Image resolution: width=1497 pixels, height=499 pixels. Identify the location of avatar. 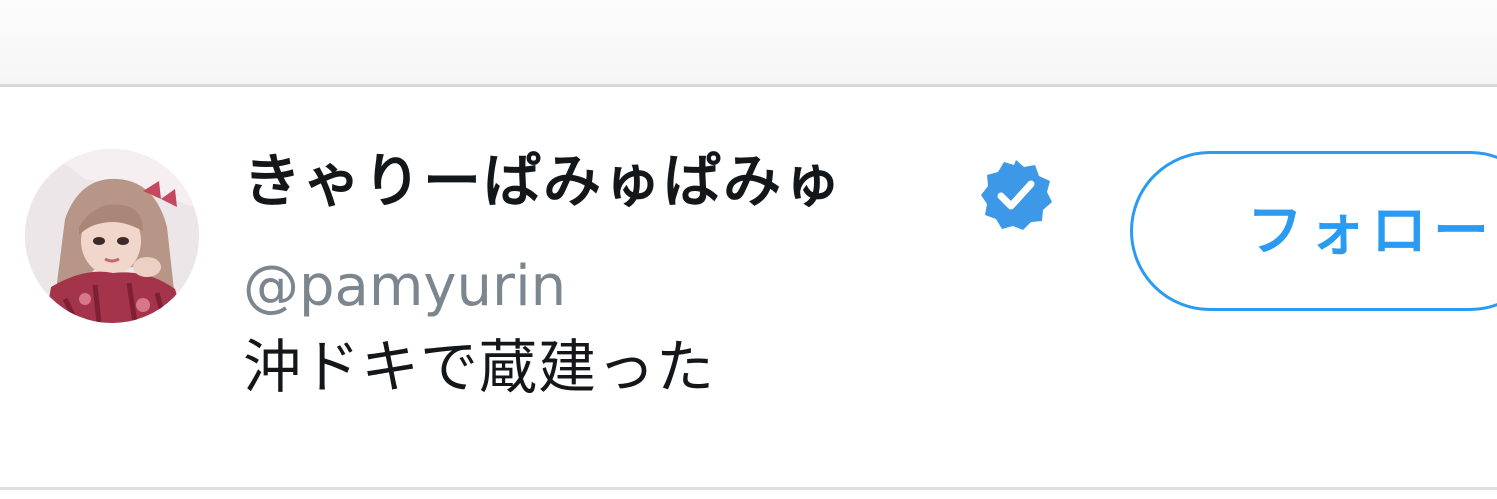
(112, 236).